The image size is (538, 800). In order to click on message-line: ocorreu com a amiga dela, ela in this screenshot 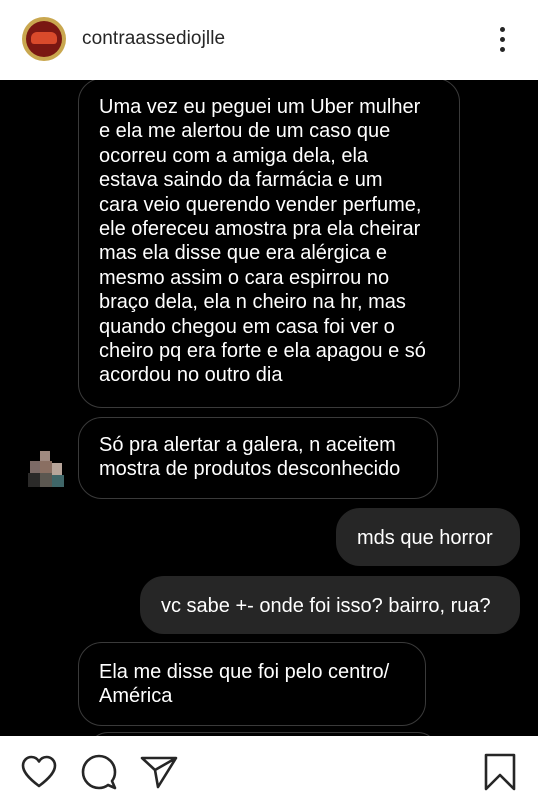, I will do `click(234, 155)`.